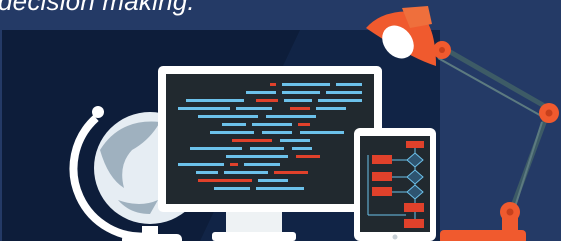 The image size is (561, 241). I want to click on tablet-flowchart-icon, so click(395, 184).